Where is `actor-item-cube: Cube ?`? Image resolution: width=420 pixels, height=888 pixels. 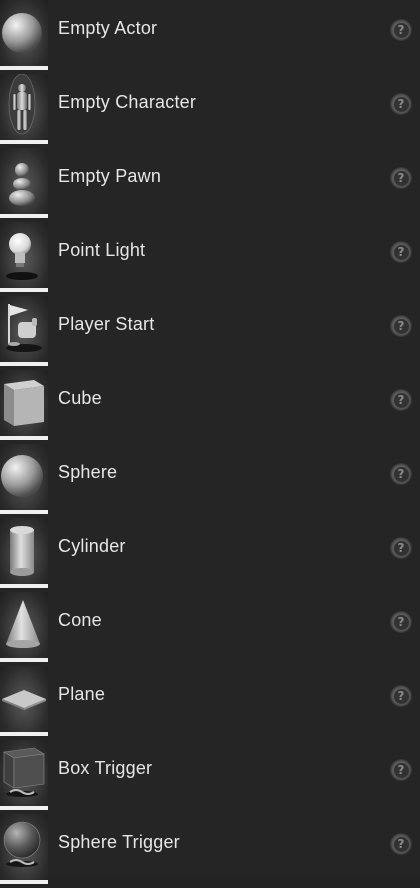 actor-item-cube: Cube ? is located at coordinates (210, 407).